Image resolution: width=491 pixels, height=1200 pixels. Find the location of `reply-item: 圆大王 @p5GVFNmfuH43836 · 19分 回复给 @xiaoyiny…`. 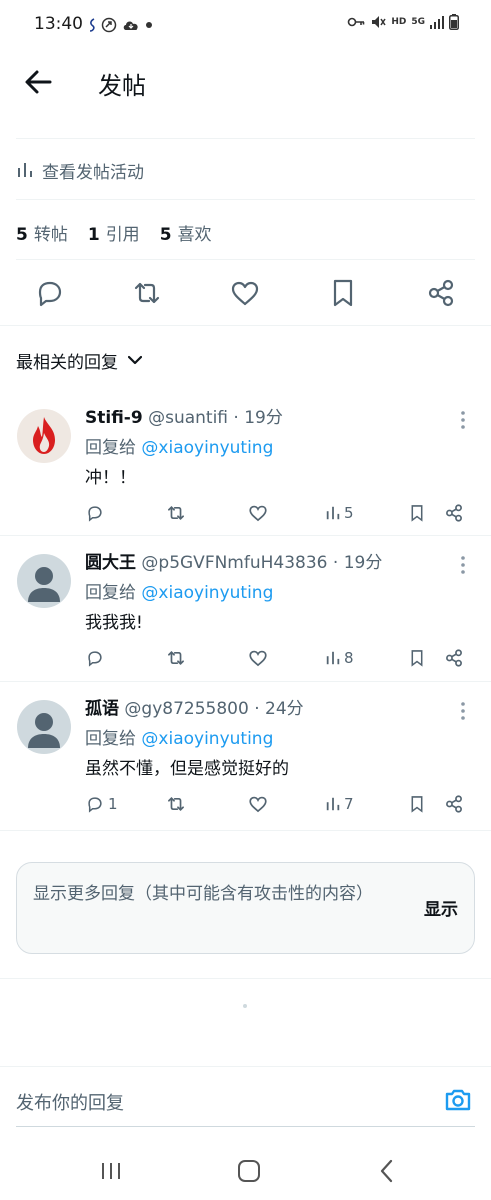

reply-item: 圆大王 @p5GVFNmfuH43836 · 19分 回复给 @xiaoyiny… is located at coordinates (245, 610).